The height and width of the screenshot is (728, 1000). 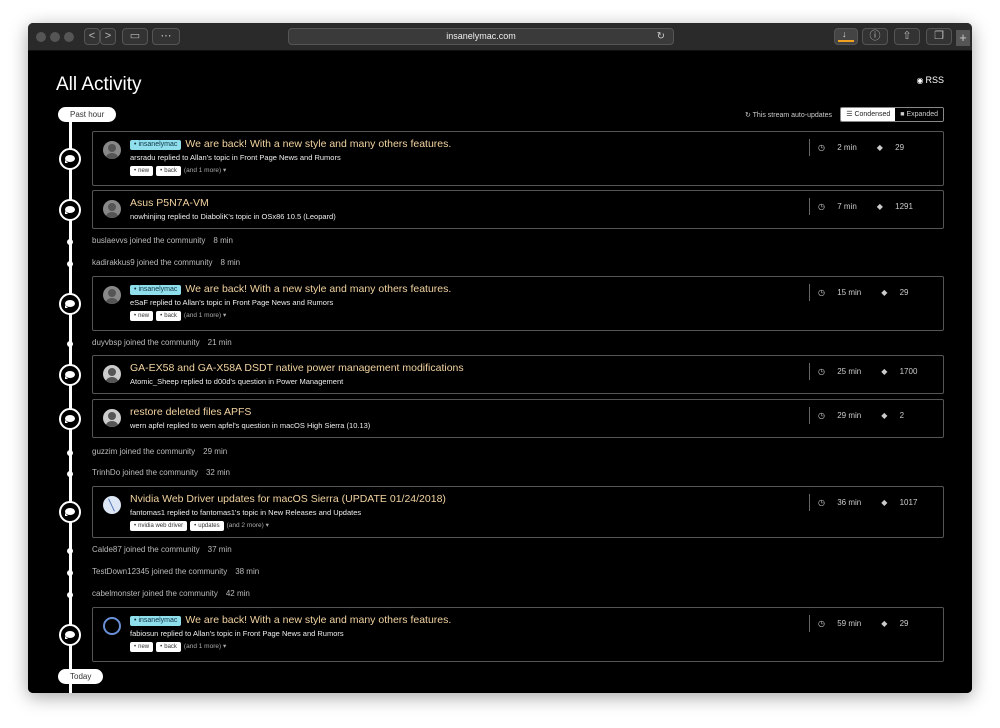 What do you see at coordinates (823, 206) in the screenshot?
I see `clock-icon: ◷` at bounding box center [823, 206].